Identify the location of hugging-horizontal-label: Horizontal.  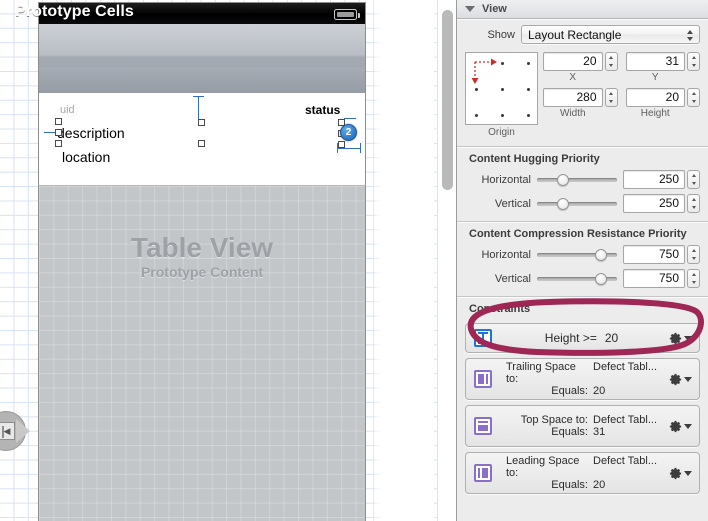
(506, 179).